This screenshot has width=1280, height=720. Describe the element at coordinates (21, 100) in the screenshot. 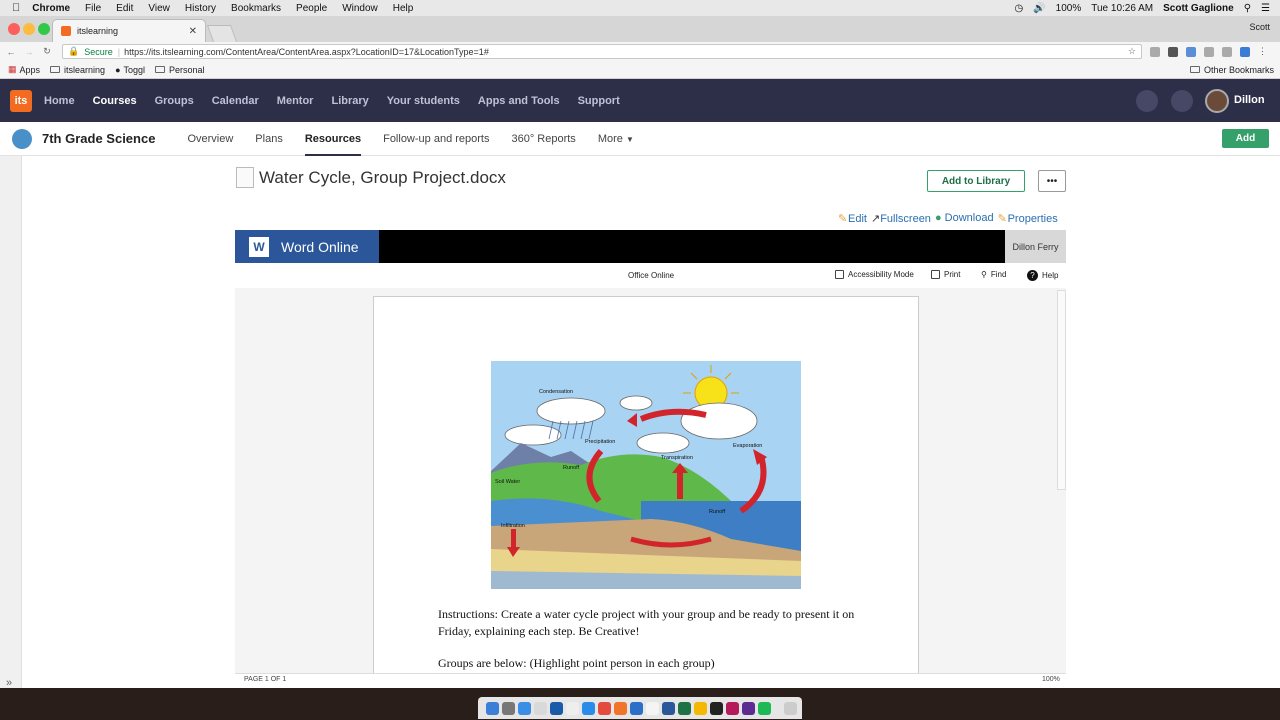

I see `itslearning-logo: its` at that location.